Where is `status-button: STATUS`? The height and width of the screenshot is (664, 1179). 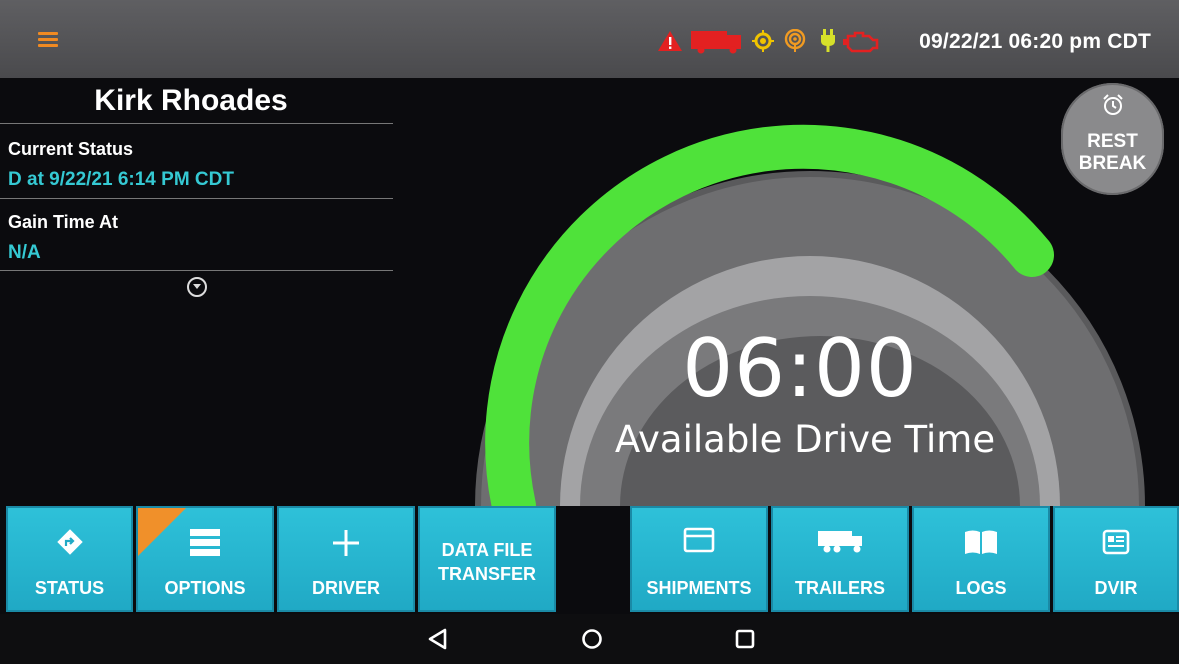
status-button: STATUS is located at coordinates (69, 559).